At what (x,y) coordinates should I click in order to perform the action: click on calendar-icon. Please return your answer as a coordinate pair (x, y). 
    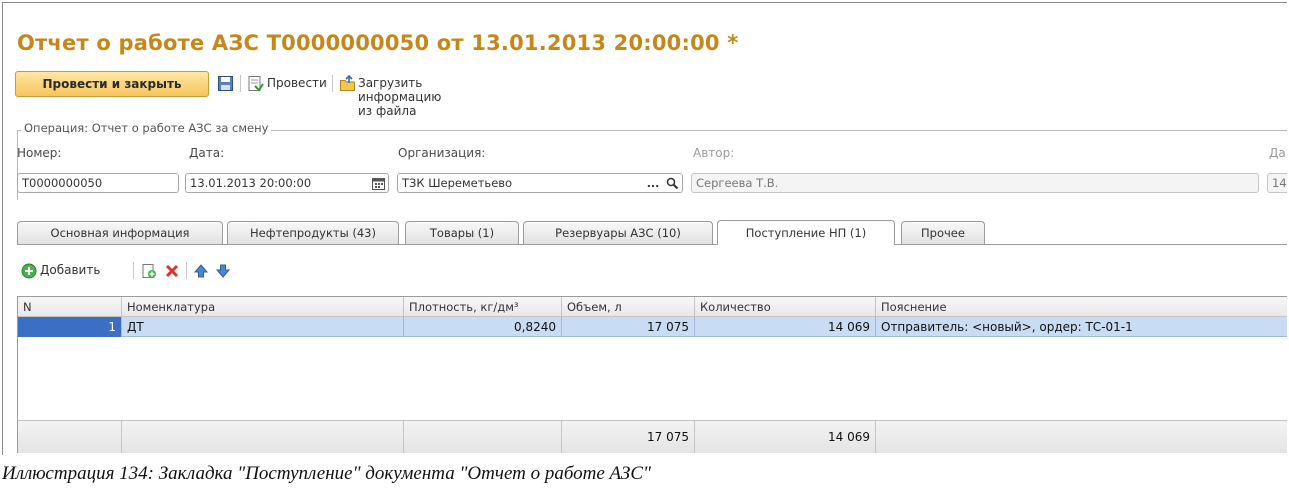
    Looking at the image, I should click on (378, 183).